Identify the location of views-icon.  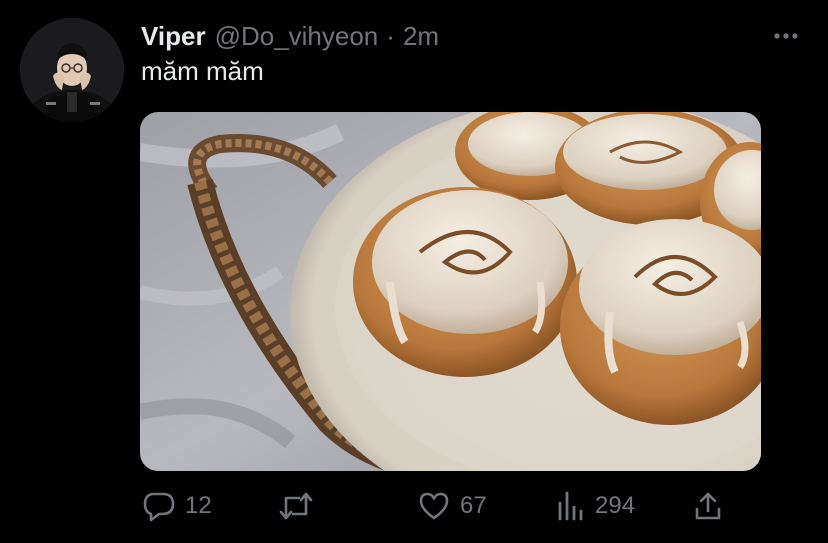
(570, 506).